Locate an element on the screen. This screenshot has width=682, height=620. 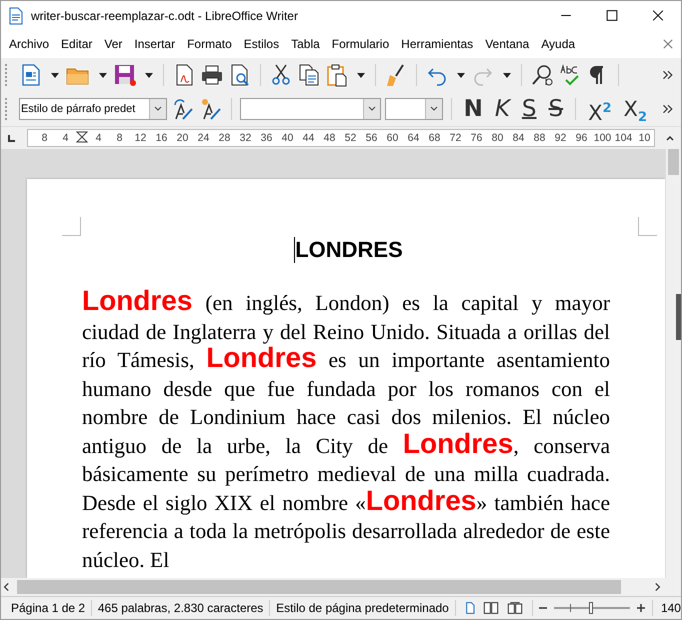
ruler-number: 64 is located at coordinates (413, 138).